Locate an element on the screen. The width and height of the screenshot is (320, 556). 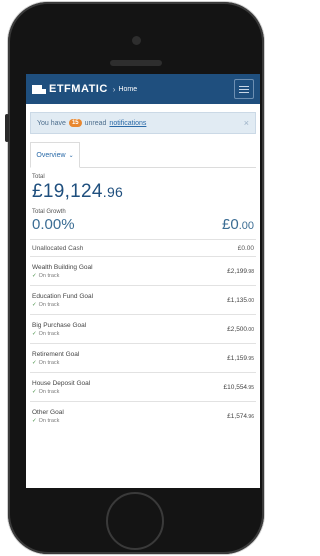
goal-value-main: £1,574 is located at coordinates (237, 416).